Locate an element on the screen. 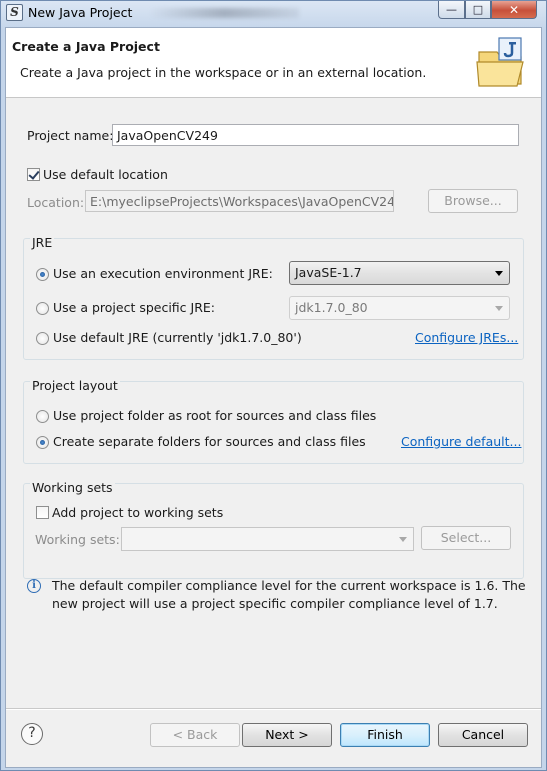 This screenshot has height=771, width=547. execution-env-jre-label: Use an execution environment JRE: is located at coordinates (163, 273).